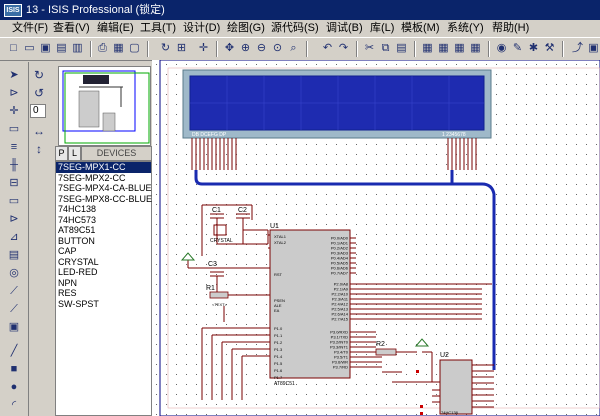  Describe the element at coordinates (61, 153) in the screenshot. I see `pick-devices-button: P` at that location.